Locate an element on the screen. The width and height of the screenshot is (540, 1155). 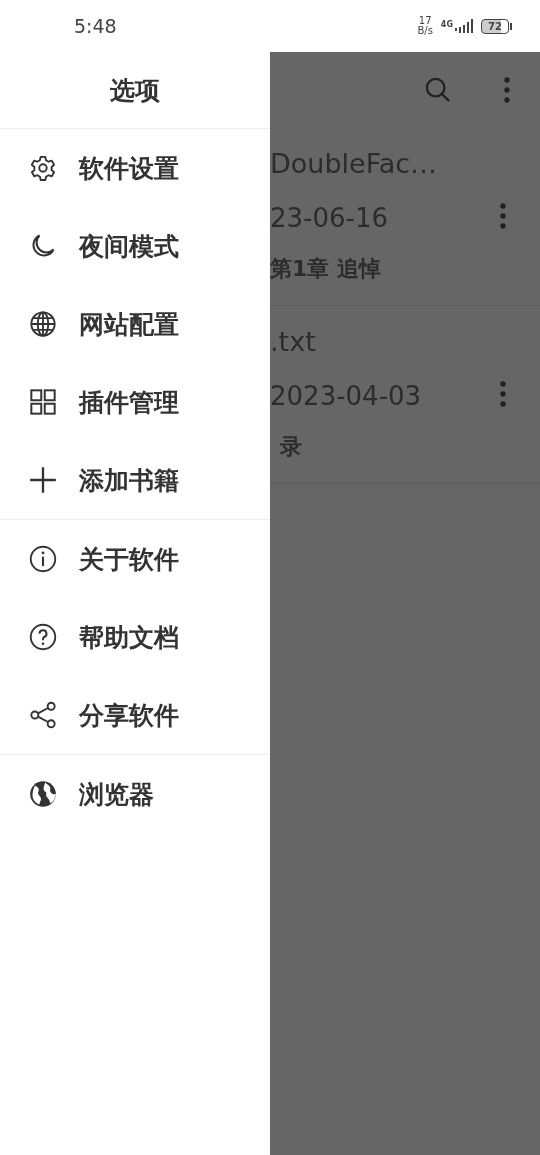
speed-value: 17 is located at coordinates (425, 21).